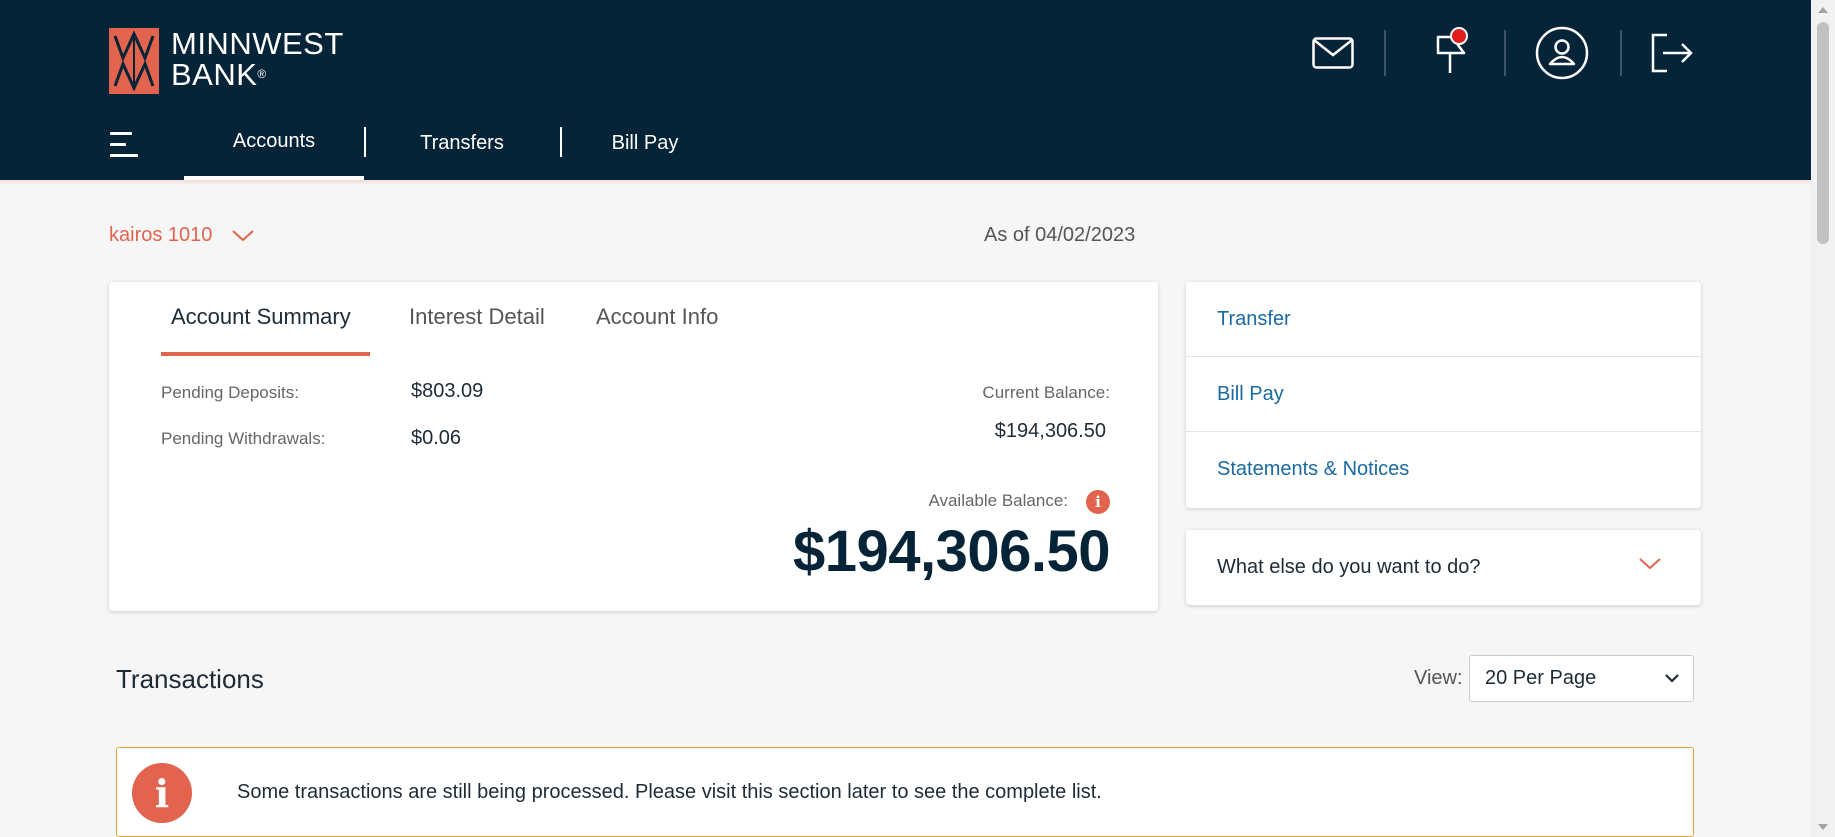 The image size is (1835, 837). What do you see at coordinates (230, 392) in the screenshot?
I see `pending-deposits-label: Pending Deposits:` at bounding box center [230, 392].